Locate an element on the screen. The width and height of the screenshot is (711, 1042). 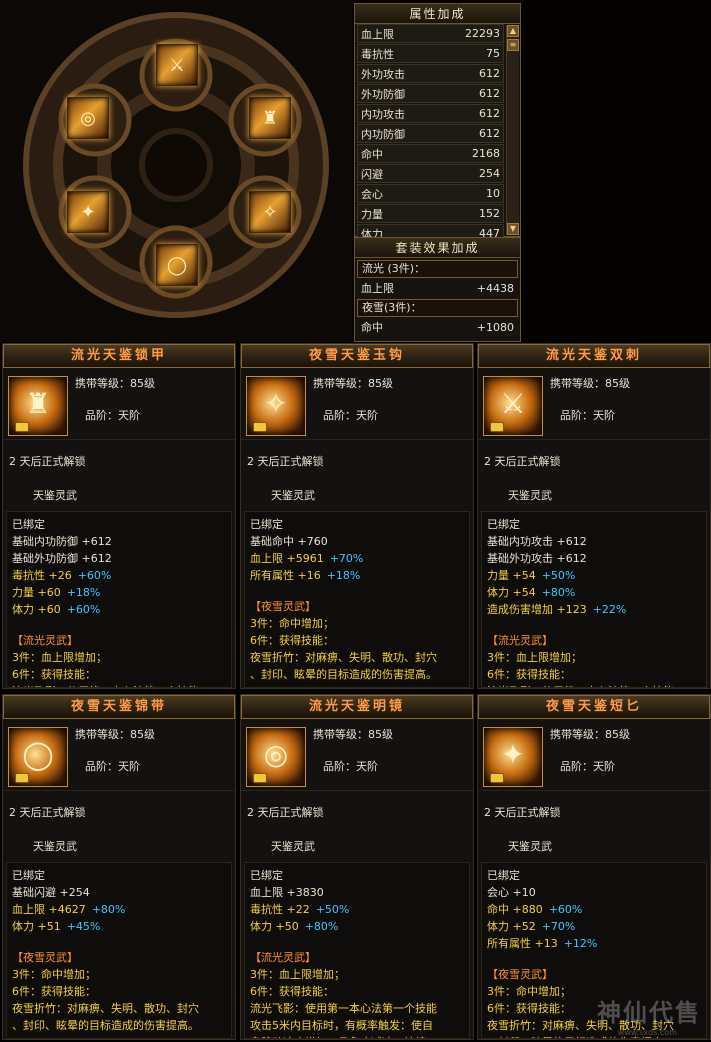
item-icon: ◯ is located at coordinates (38, 757).